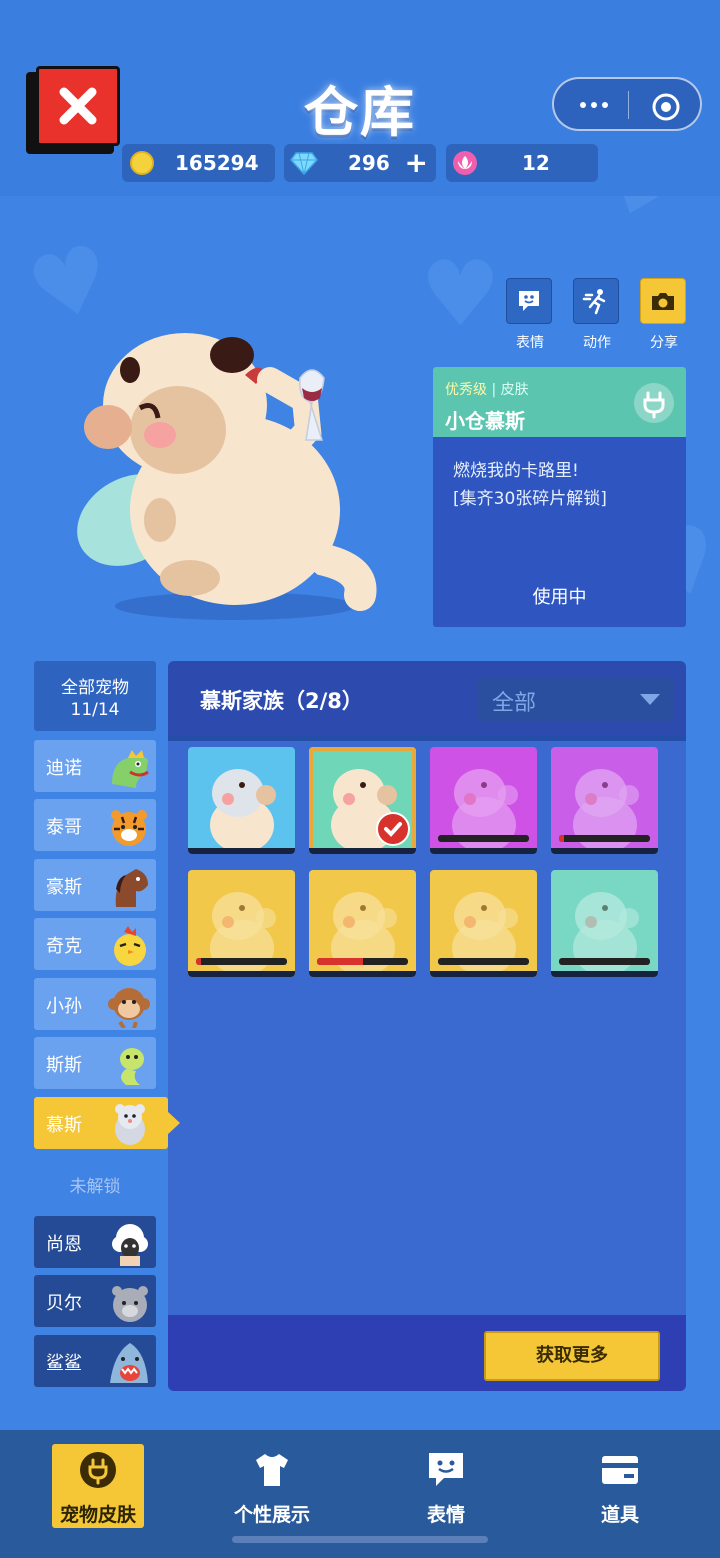 The width and height of the screenshot is (720, 1558). I want to click on exit-button, so click(666, 107).